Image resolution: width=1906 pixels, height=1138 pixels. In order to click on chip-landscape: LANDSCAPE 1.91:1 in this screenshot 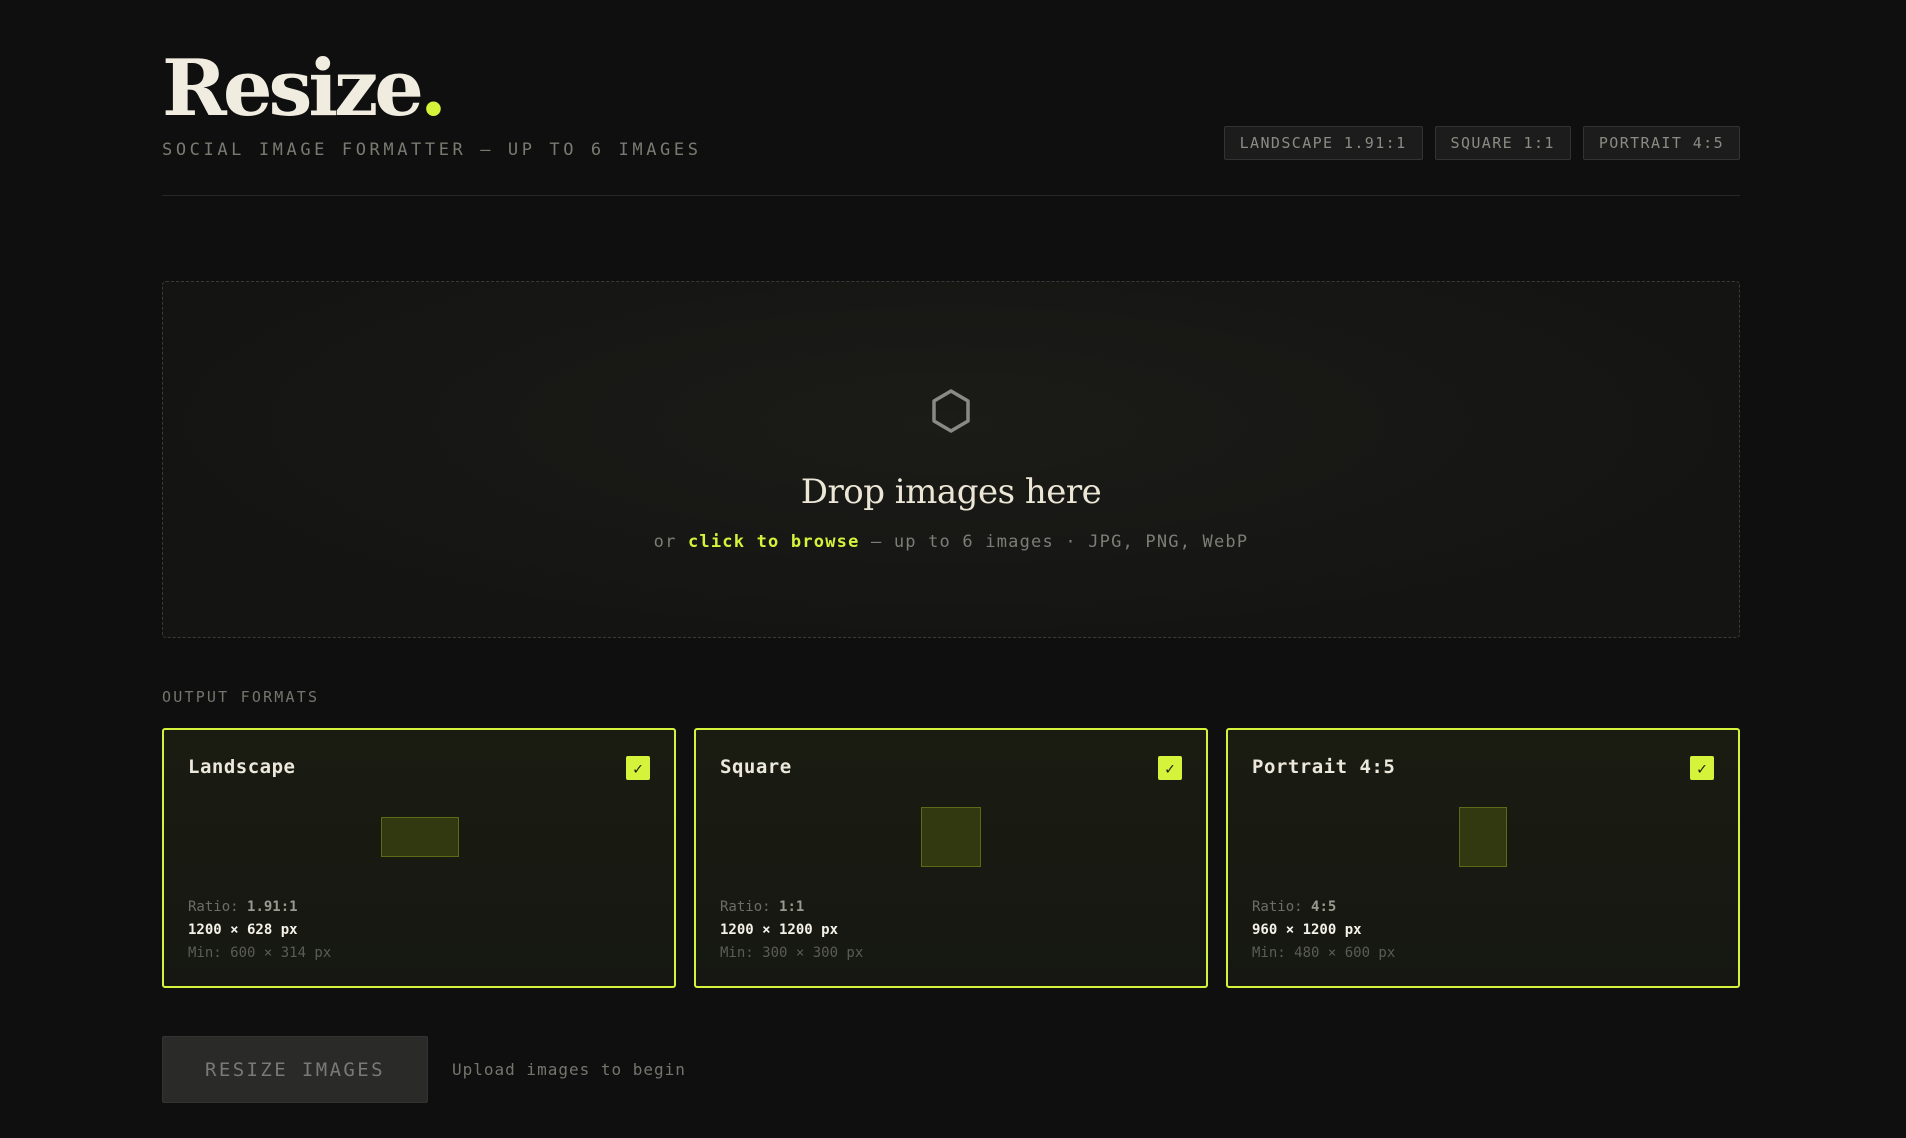, I will do `click(1323, 143)`.